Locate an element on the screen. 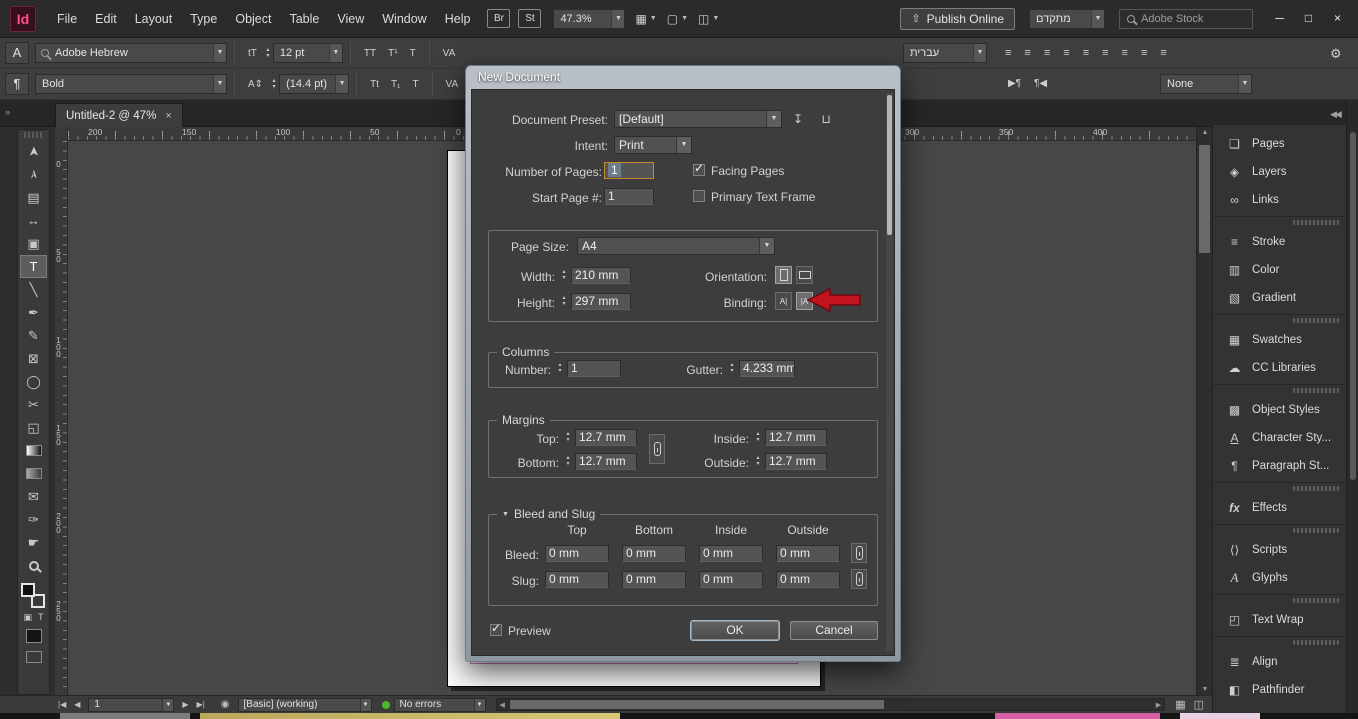  hand-tool: ☛ is located at coordinates (33, 542).